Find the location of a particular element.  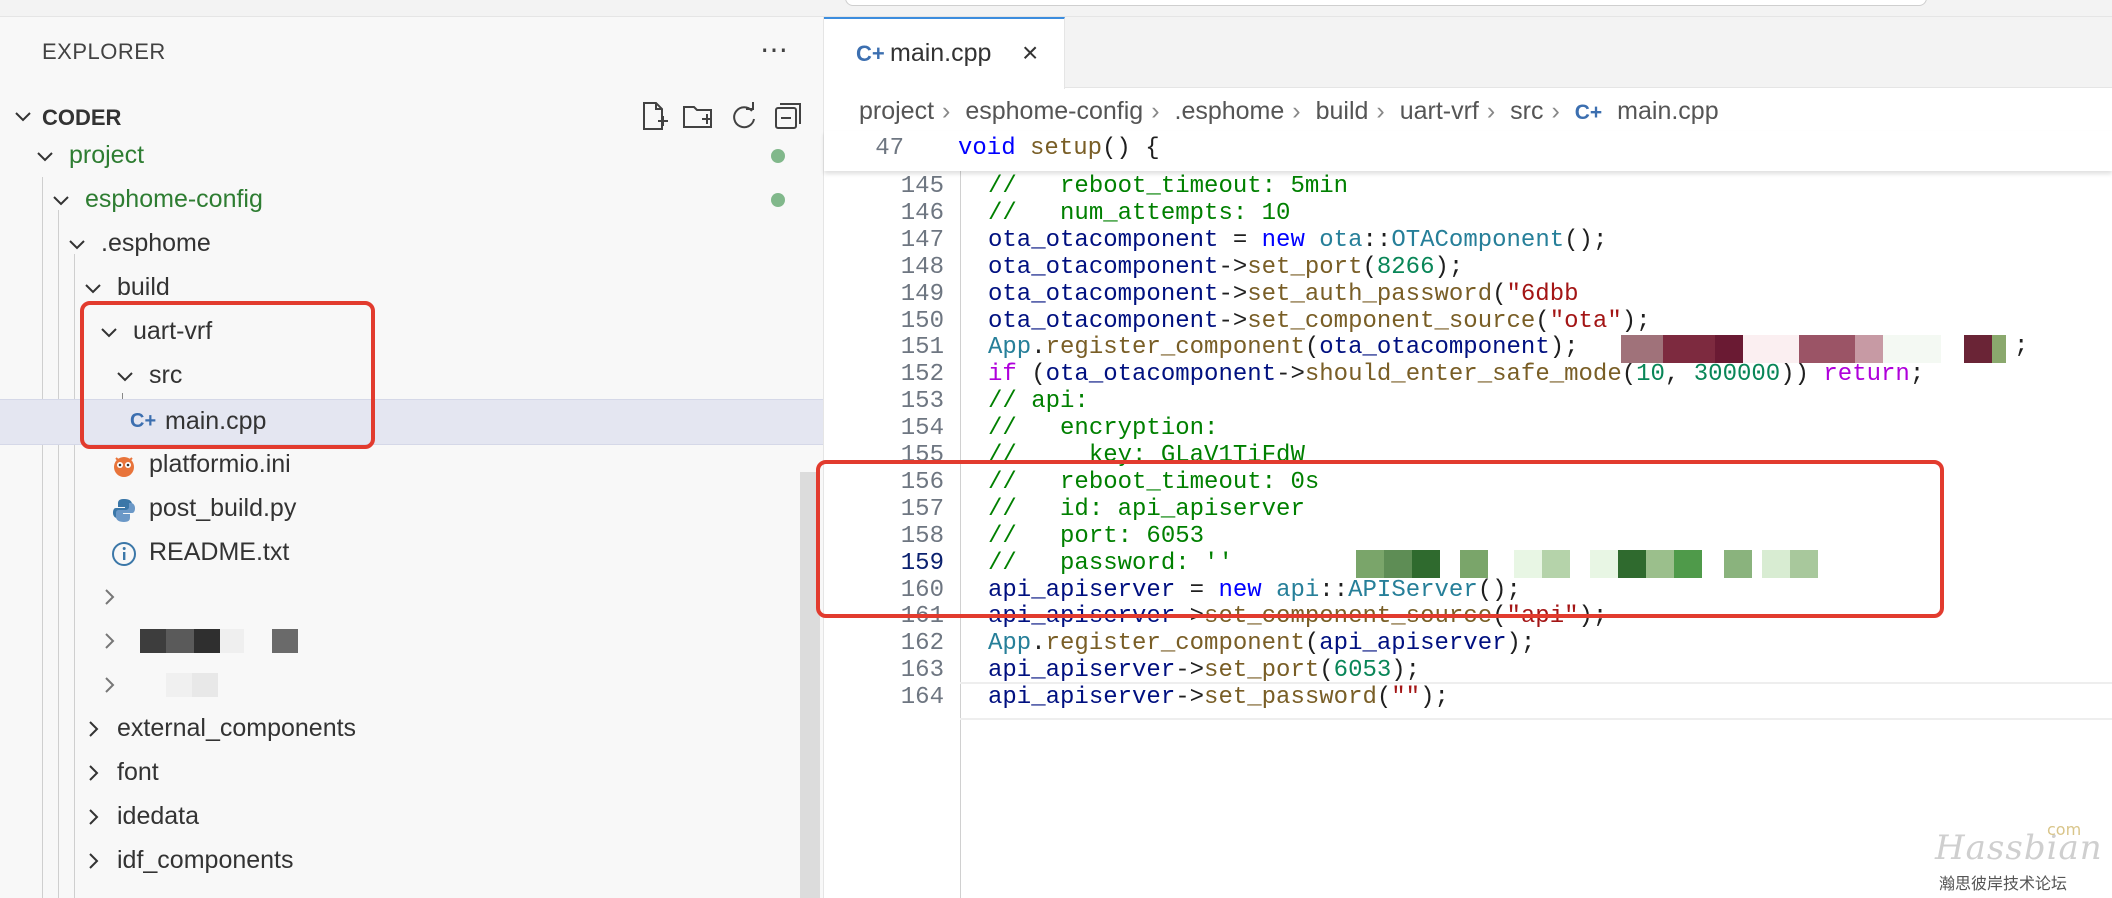

line-number: 47 is located at coordinates (889, 148).